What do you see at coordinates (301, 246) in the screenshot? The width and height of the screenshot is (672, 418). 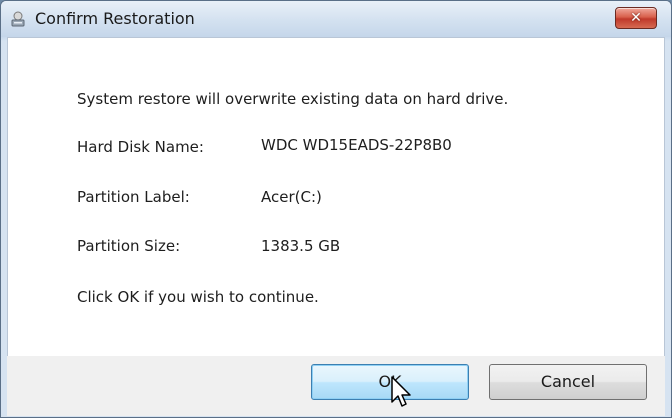 I see `partition-size-value: 1383.5 GB` at bounding box center [301, 246].